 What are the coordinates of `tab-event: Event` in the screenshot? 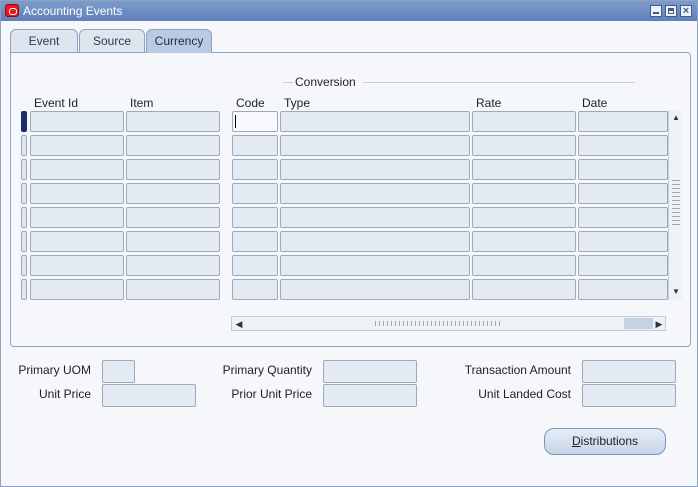 It's located at (44, 41).